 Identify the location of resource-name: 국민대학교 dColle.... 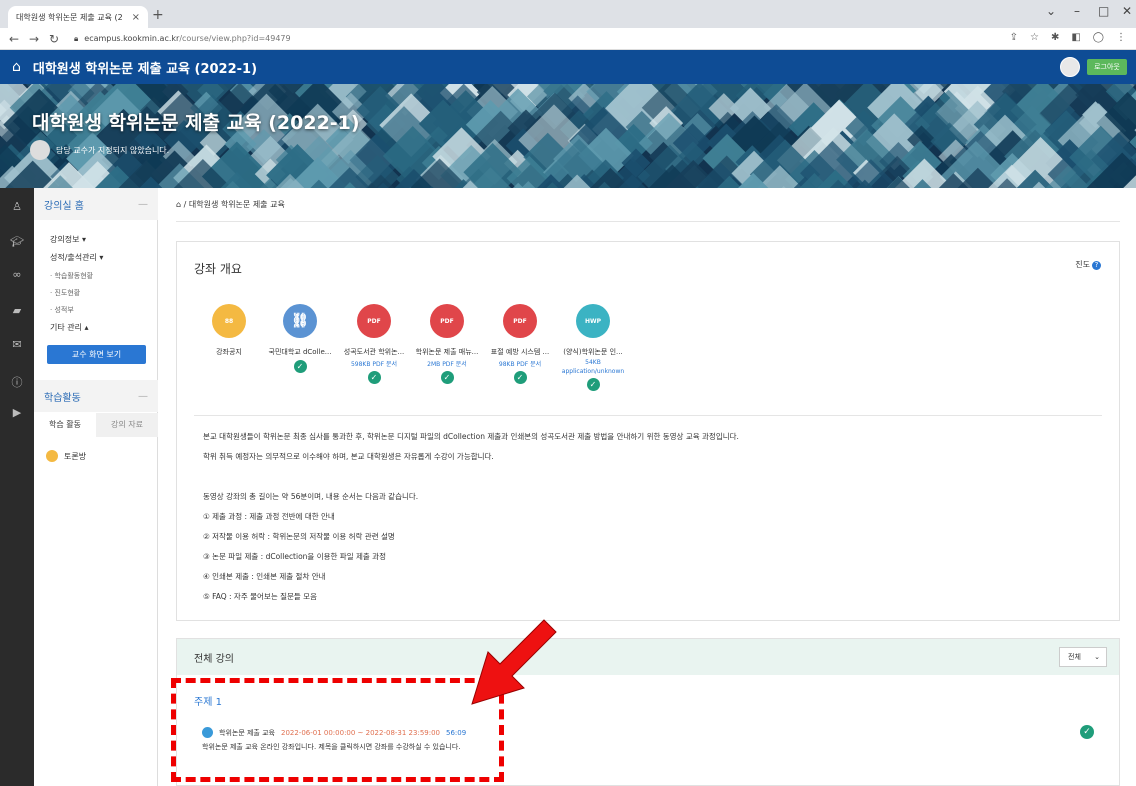
(300, 352).